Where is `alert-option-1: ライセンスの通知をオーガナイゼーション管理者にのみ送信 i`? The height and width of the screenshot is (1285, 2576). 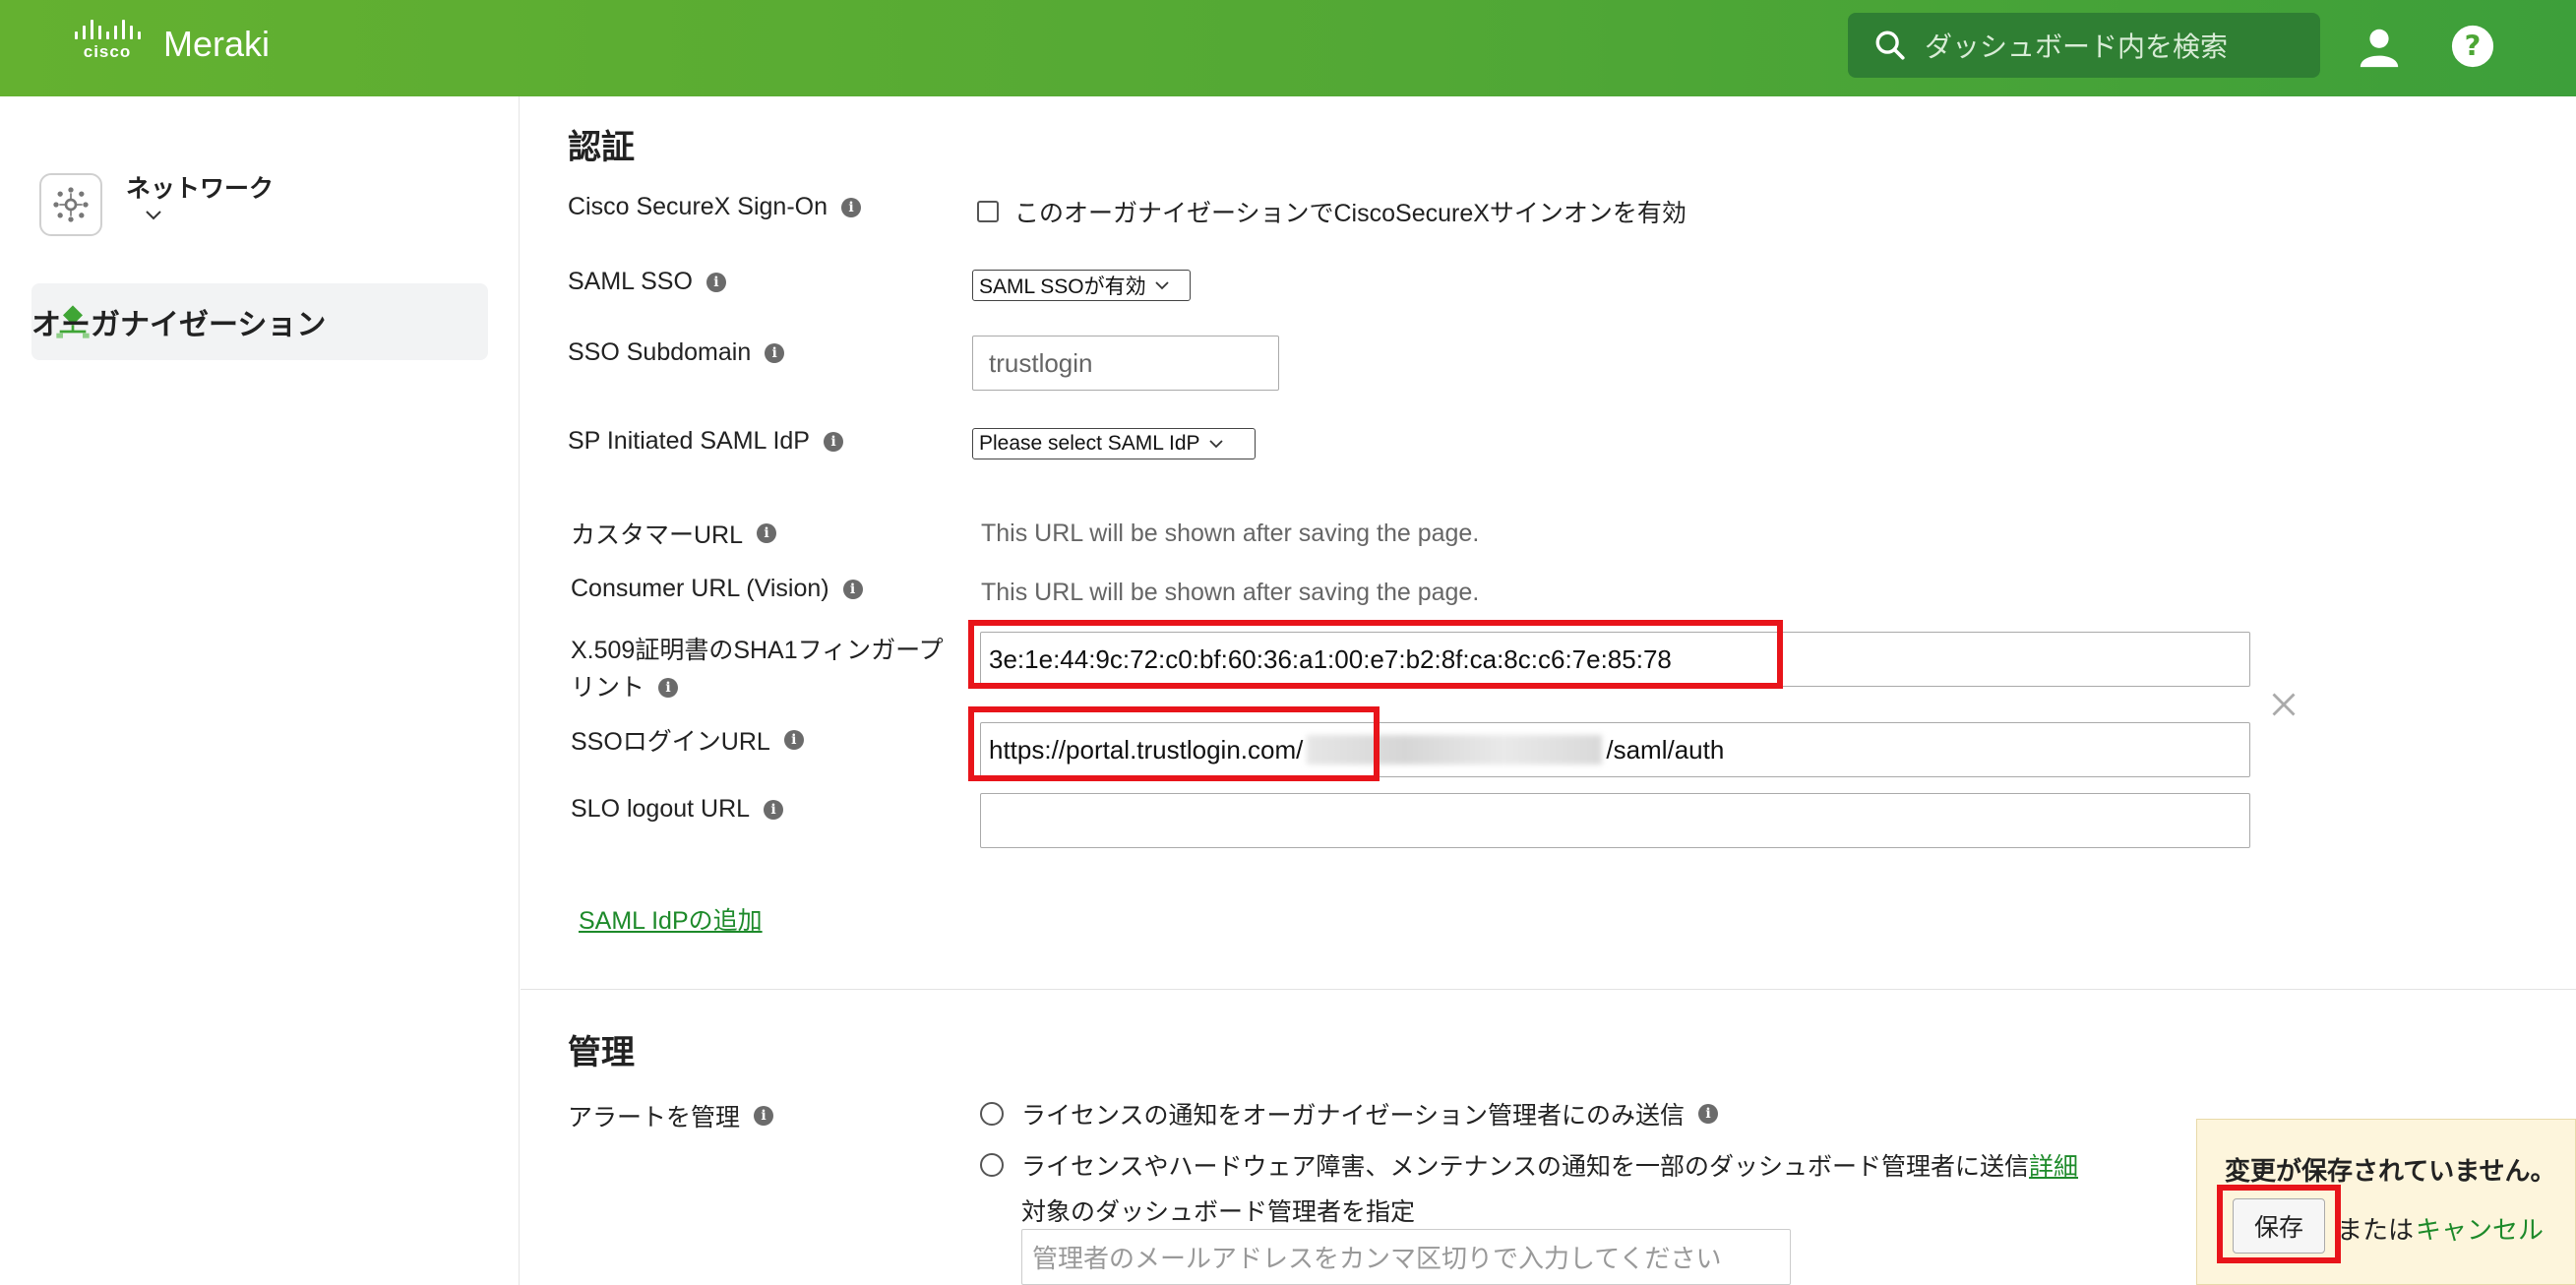 alert-option-1: ライセンスの通知をオーガナイゼーション管理者にのみ送信 i is located at coordinates (1349, 1114).